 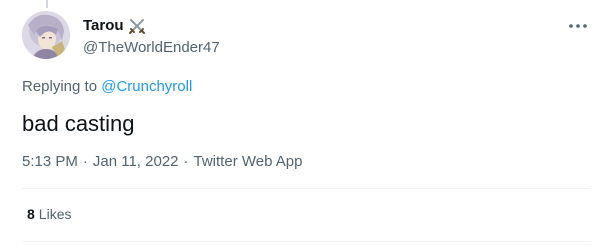 I want to click on avatar, so click(x=46, y=35).